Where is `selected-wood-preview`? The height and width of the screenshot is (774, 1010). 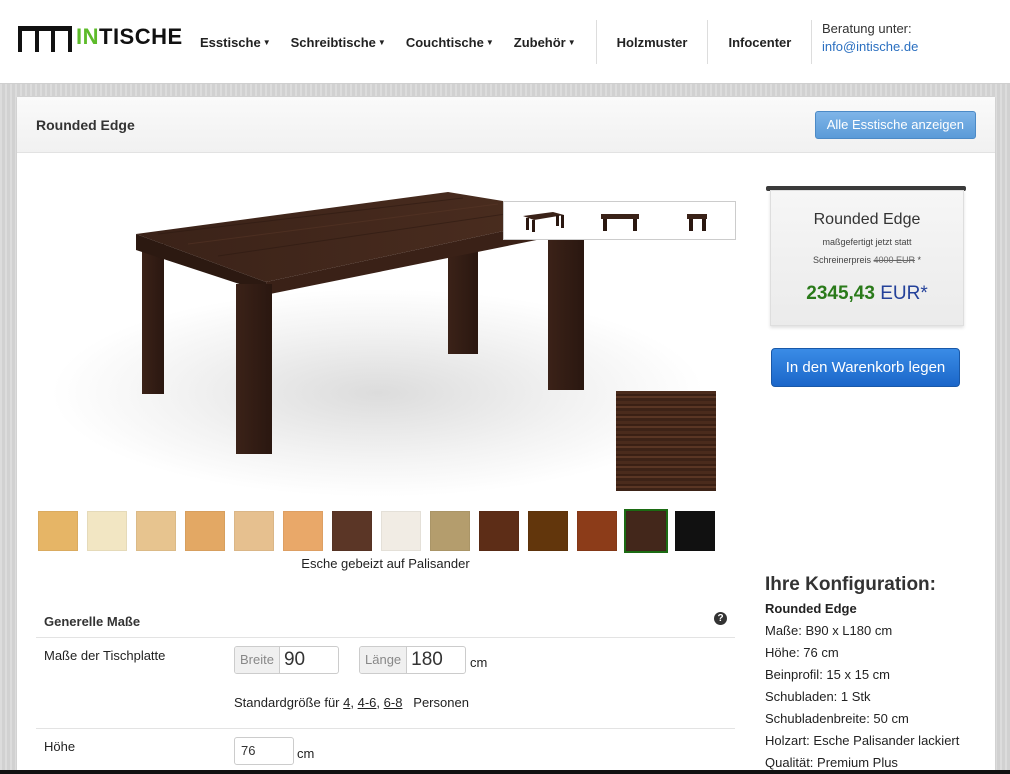
selected-wood-preview is located at coordinates (666, 441).